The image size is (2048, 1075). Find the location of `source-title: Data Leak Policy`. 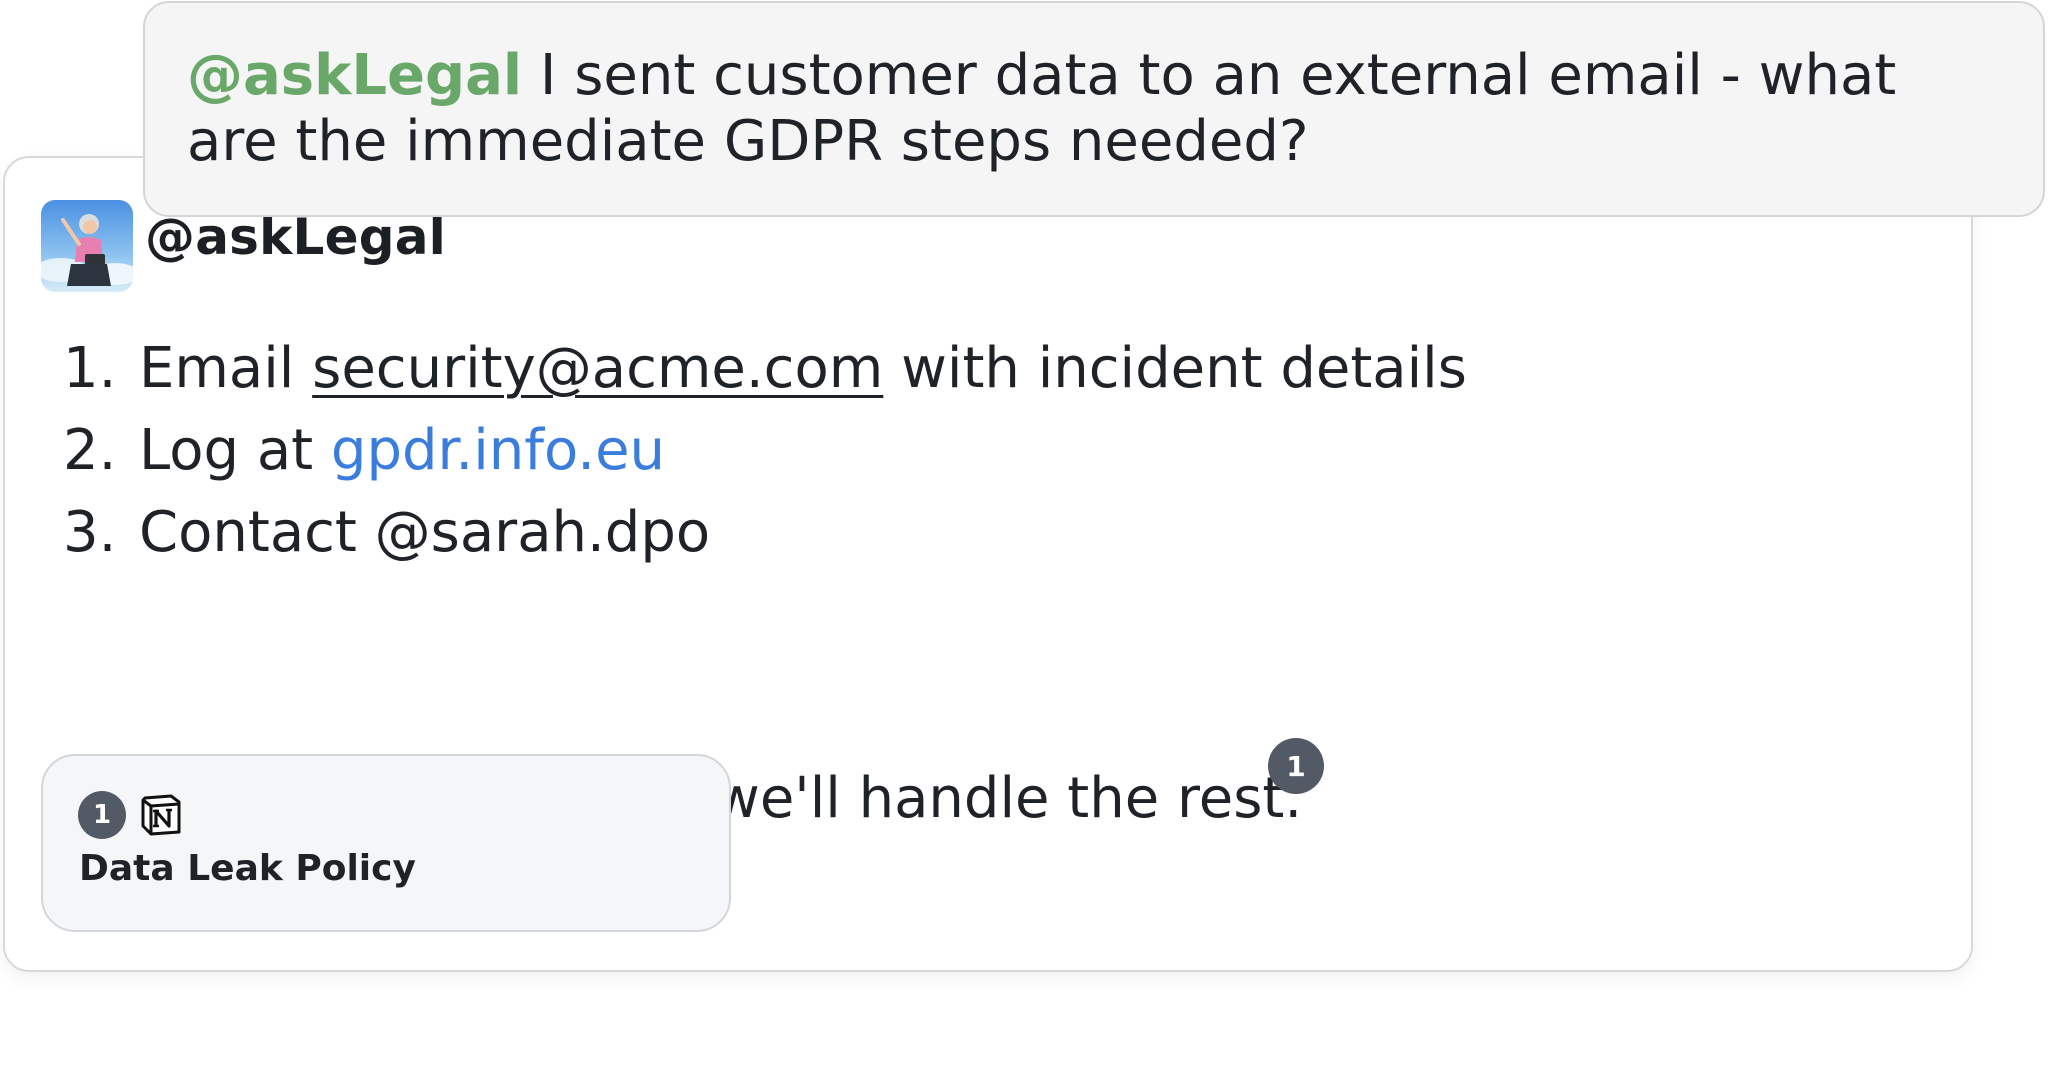

source-title: Data Leak Policy is located at coordinates (247, 868).